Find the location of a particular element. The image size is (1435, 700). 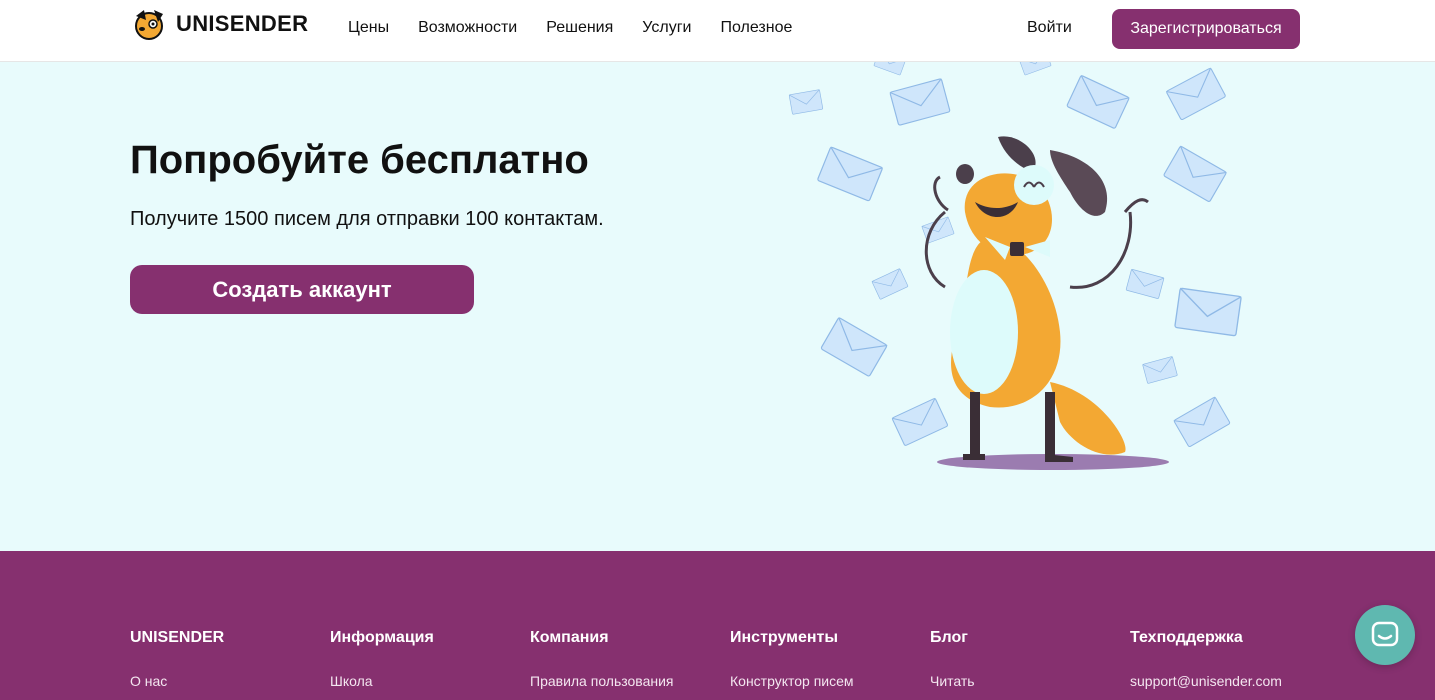

footer-column-tools: Инструменты Конструктор писем is located at coordinates (825, 659).